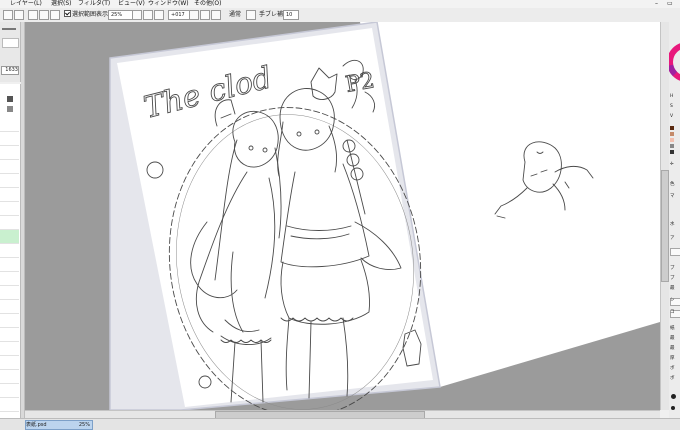 Image resolution: width=680 pixels, height=430 pixels. I want to click on menu-select: 選択(S), so click(61, 4).